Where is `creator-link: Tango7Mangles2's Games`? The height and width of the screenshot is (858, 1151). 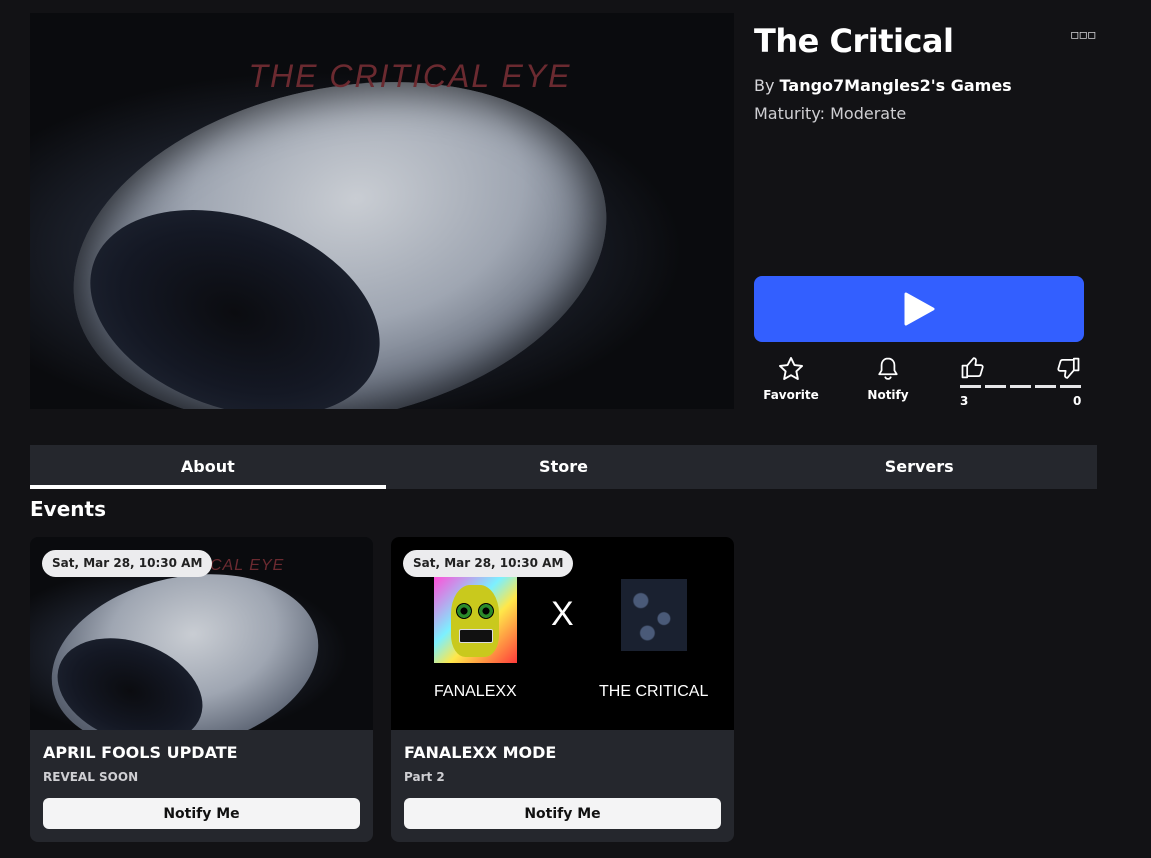
creator-link: Tango7Mangles2's Games is located at coordinates (896, 85).